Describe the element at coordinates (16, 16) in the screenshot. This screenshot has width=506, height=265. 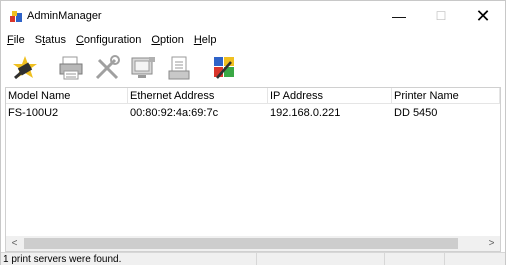
I see `app-icon` at that location.